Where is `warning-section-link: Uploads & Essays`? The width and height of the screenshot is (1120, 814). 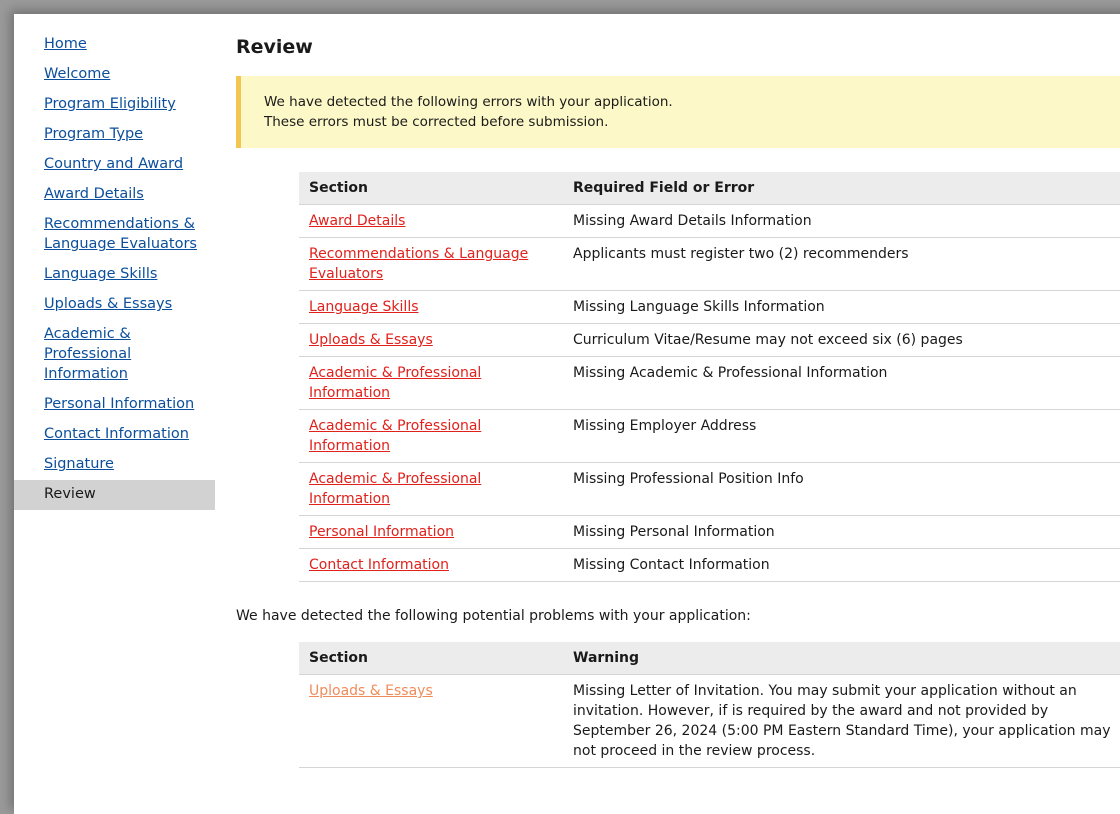 warning-section-link: Uploads & Essays is located at coordinates (371, 691).